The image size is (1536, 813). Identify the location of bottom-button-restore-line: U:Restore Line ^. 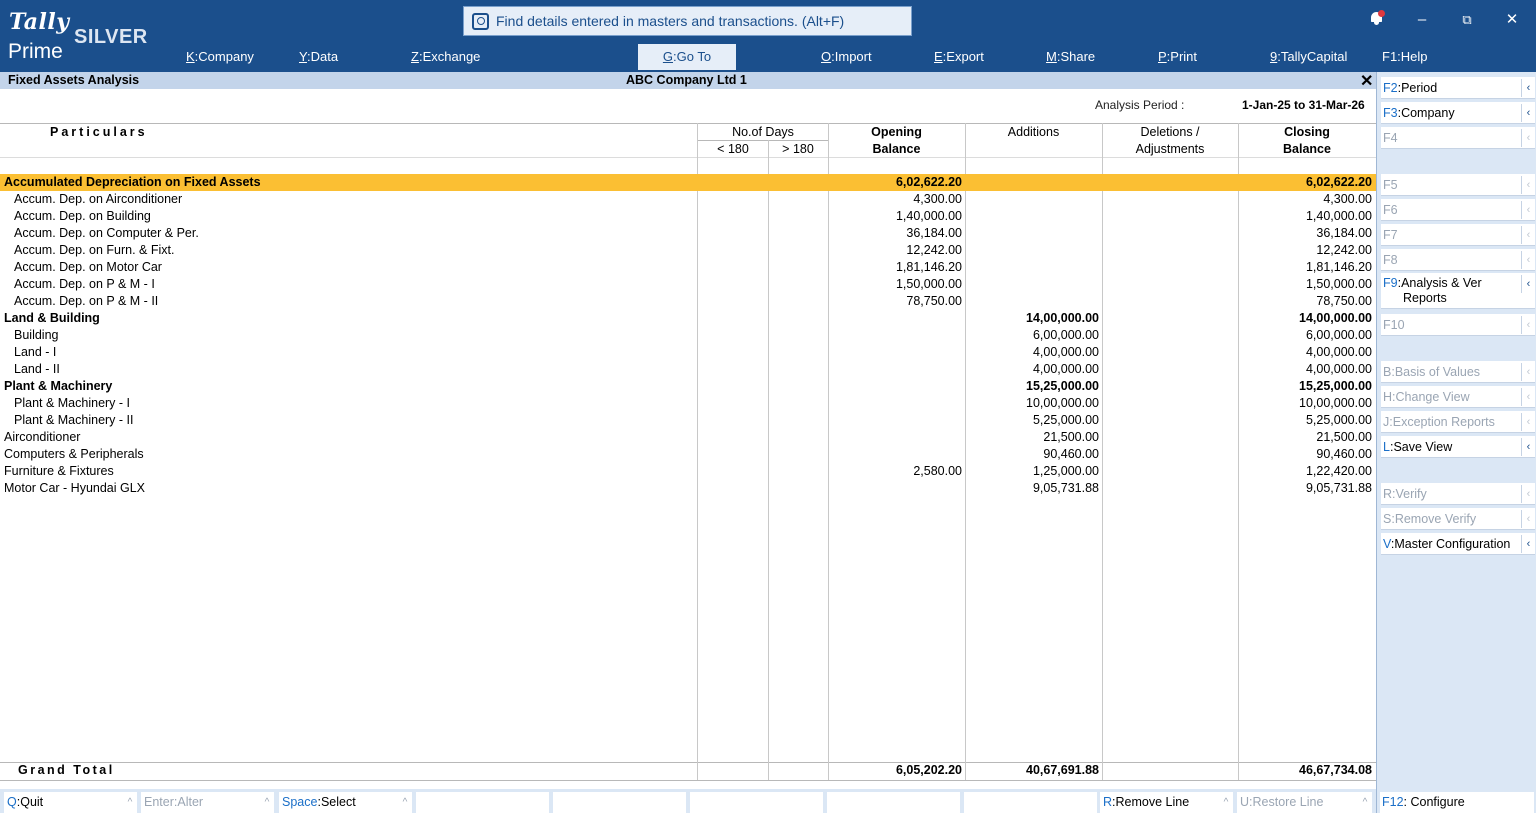
(1304, 802).